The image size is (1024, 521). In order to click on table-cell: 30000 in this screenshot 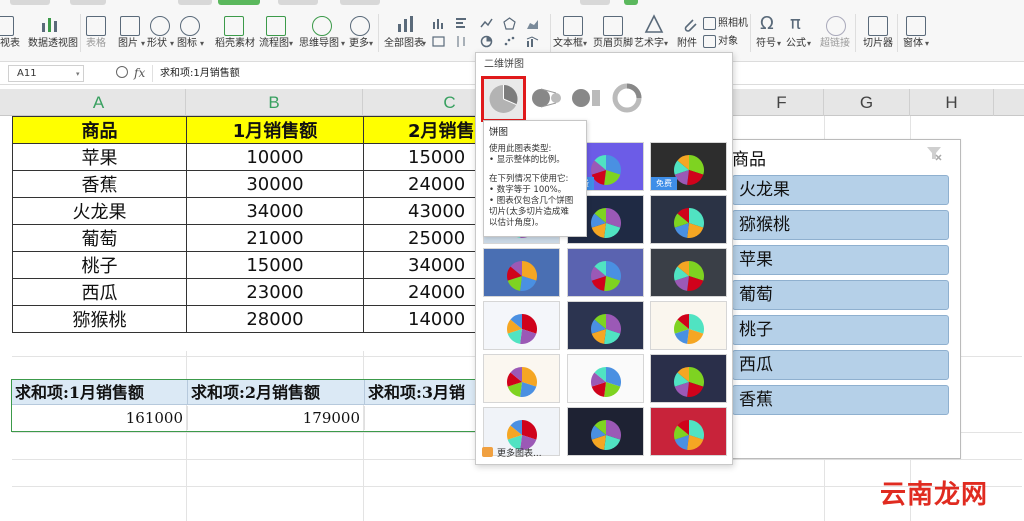, I will do `click(275, 184)`.